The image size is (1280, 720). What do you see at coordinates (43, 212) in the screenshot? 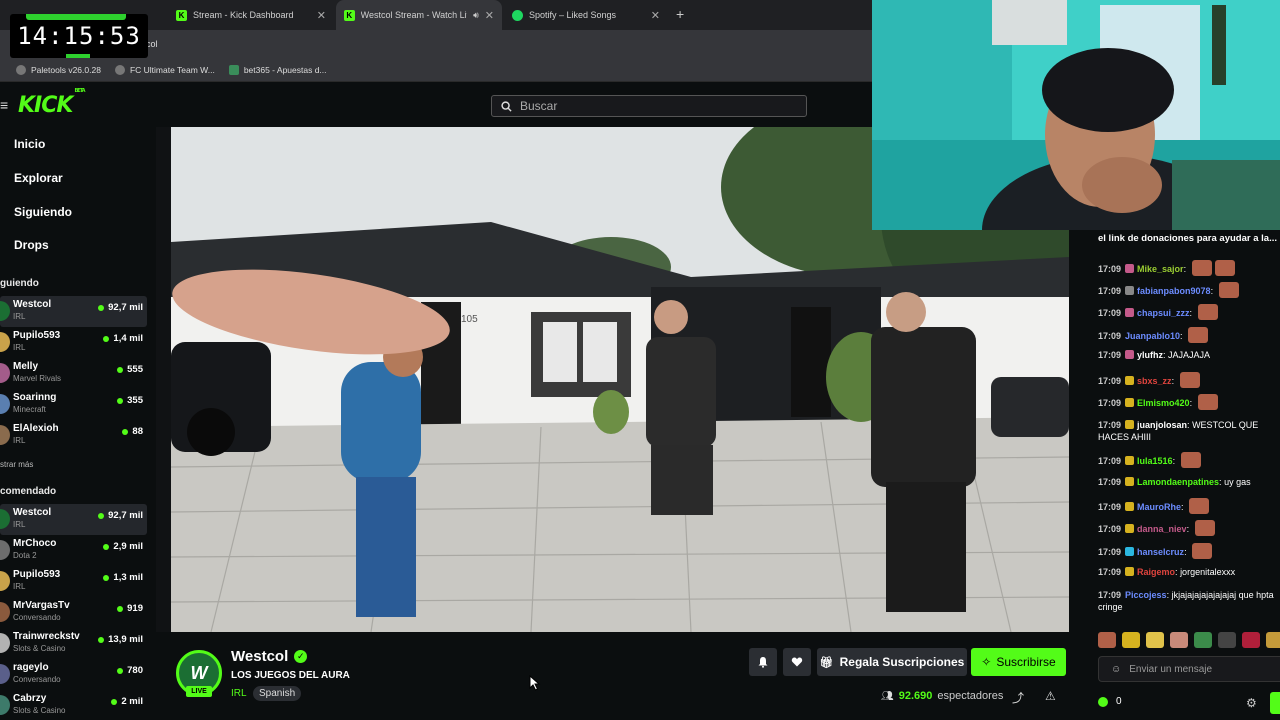
I see `nav-siguiendo: Siguiendo` at bounding box center [43, 212].